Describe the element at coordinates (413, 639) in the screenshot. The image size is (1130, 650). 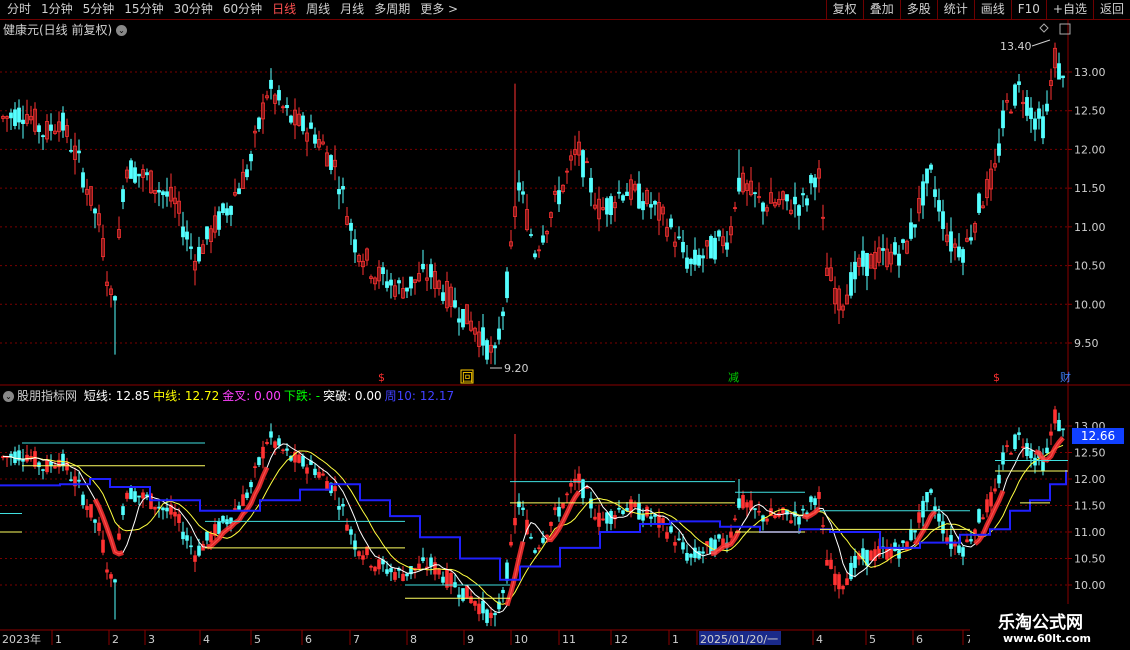
I see `date-label: 8` at that location.